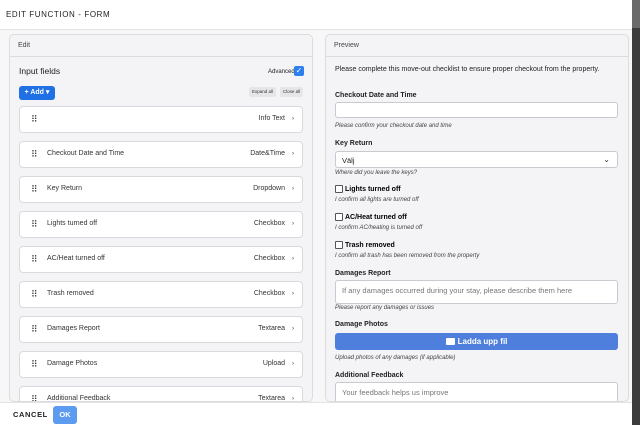 The image size is (640, 425). What do you see at coordinates (339, 245) in the screenshot?
I see `trash-checkbox` at bounding box center [339, 245].